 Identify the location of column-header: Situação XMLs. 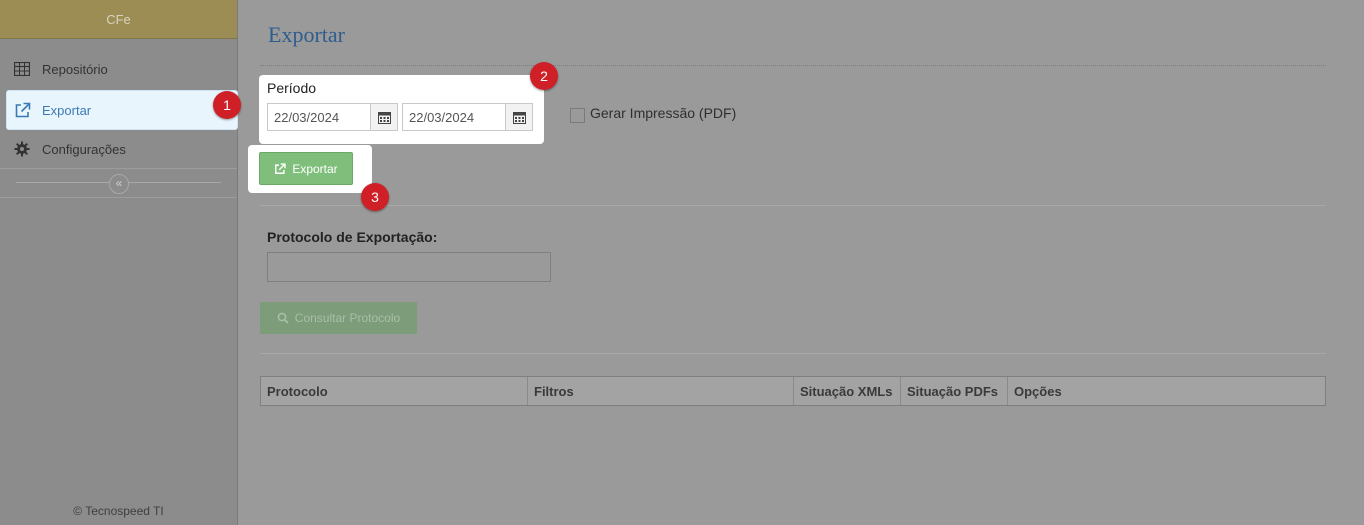
(847, 391).